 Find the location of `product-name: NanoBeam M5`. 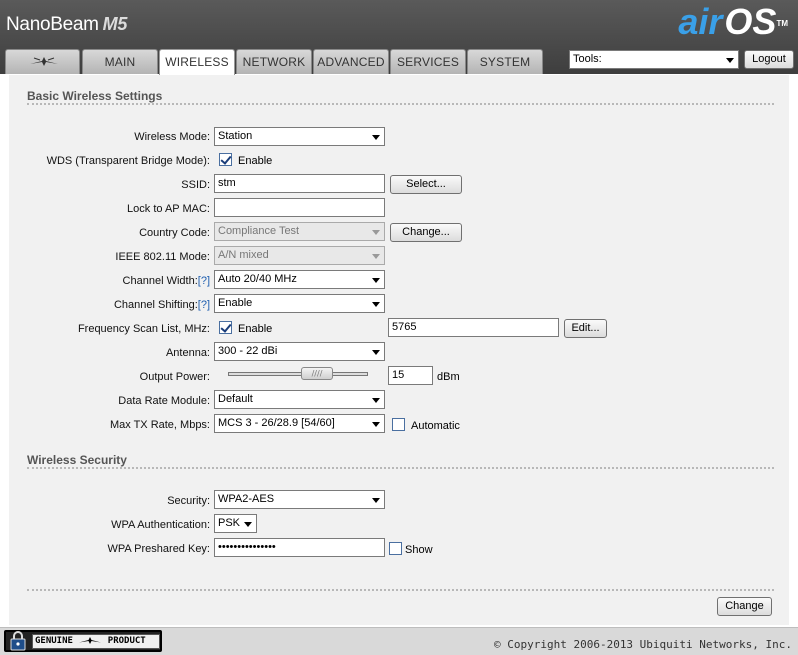

product-name: NanoBeam M5 is located at coordinates (66, 25).